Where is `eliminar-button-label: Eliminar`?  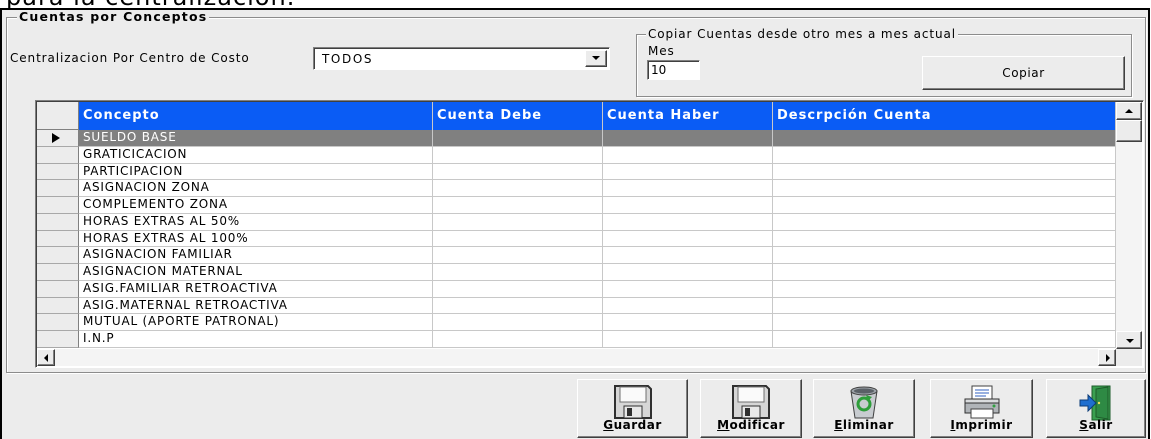 eliminar-button-label: Eliminar is located at coordinates (864, 425).